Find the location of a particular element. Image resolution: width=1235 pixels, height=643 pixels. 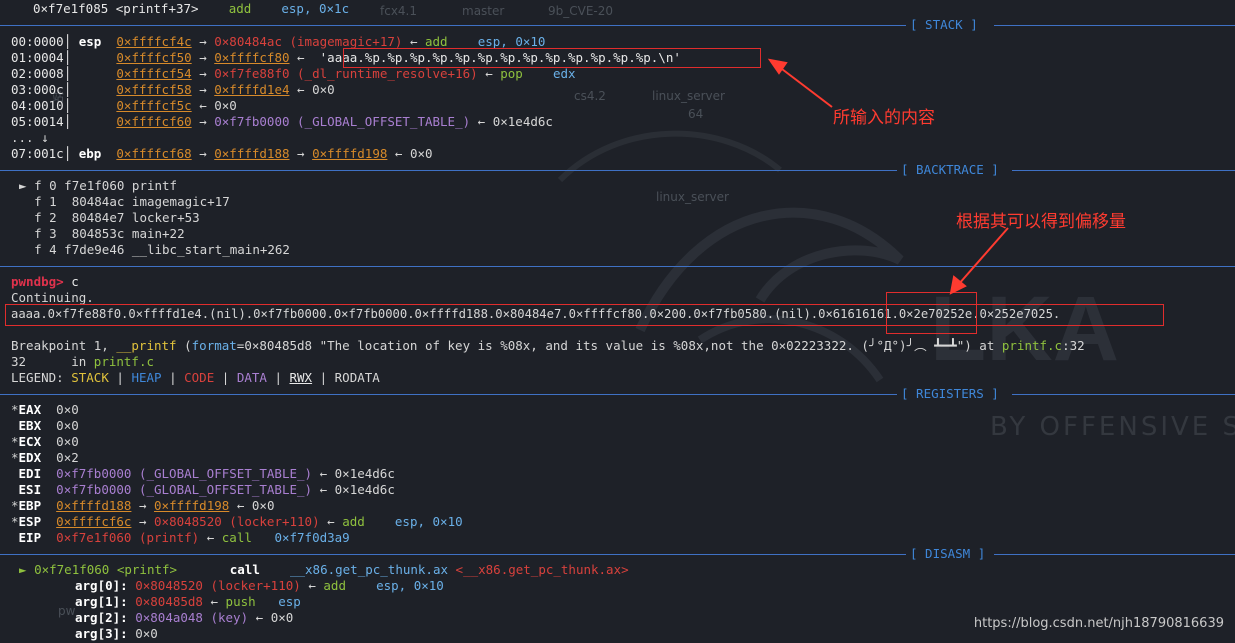

disasm-section-header: [ DISASM ] is located at coordinates (617, 554).